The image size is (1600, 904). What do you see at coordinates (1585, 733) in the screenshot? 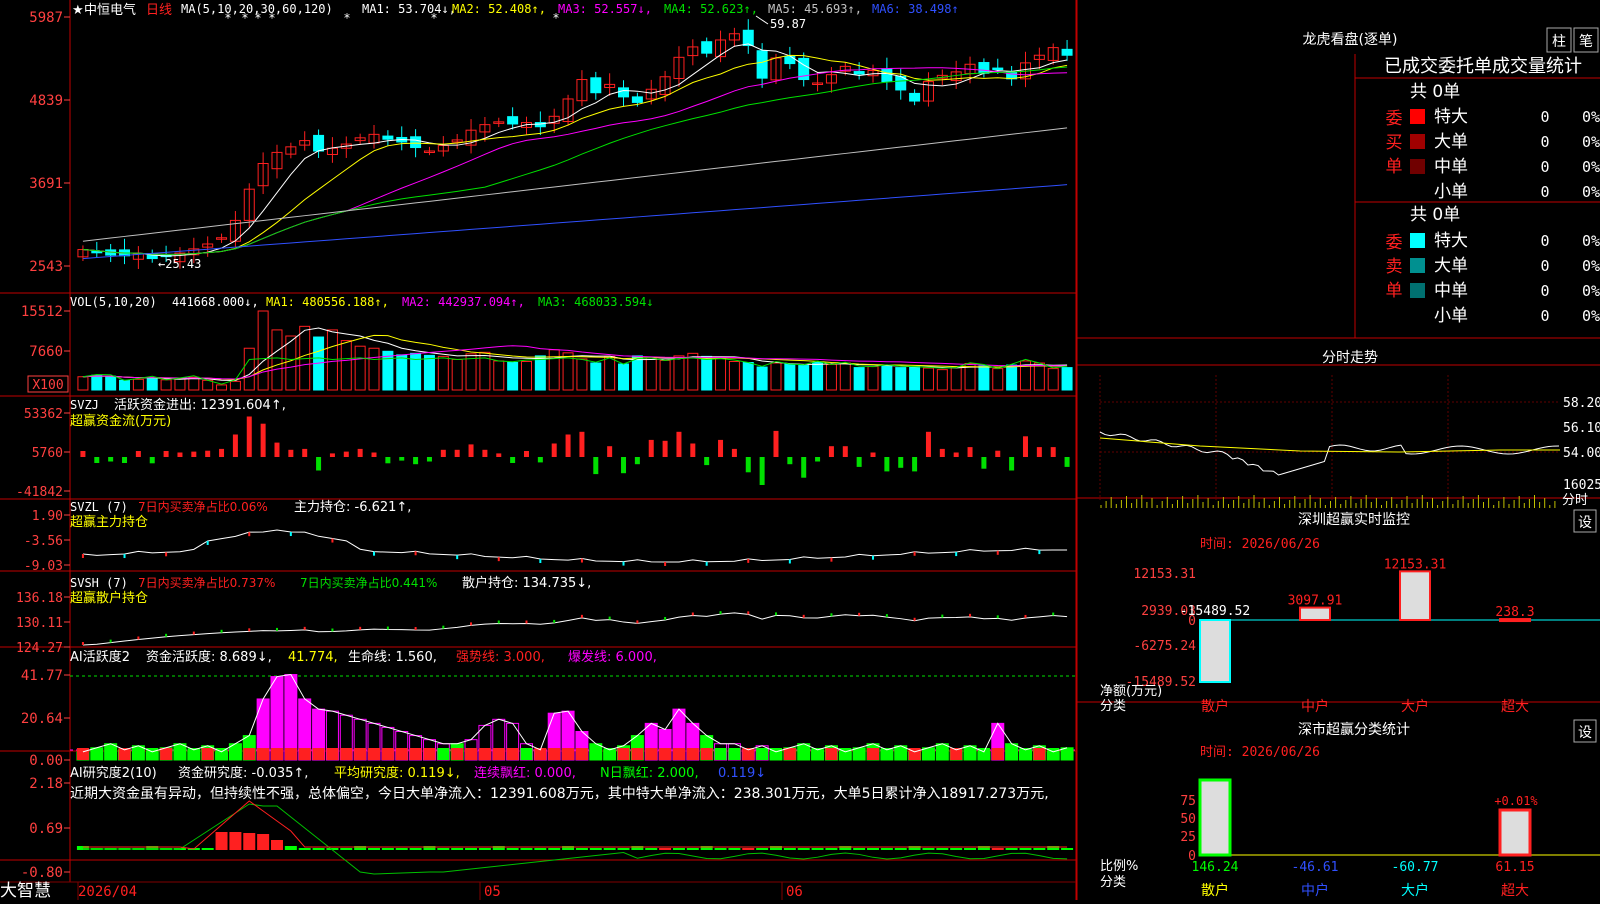
I see `sz-class-settings-label: 设` at bounding box center [1585, 733].